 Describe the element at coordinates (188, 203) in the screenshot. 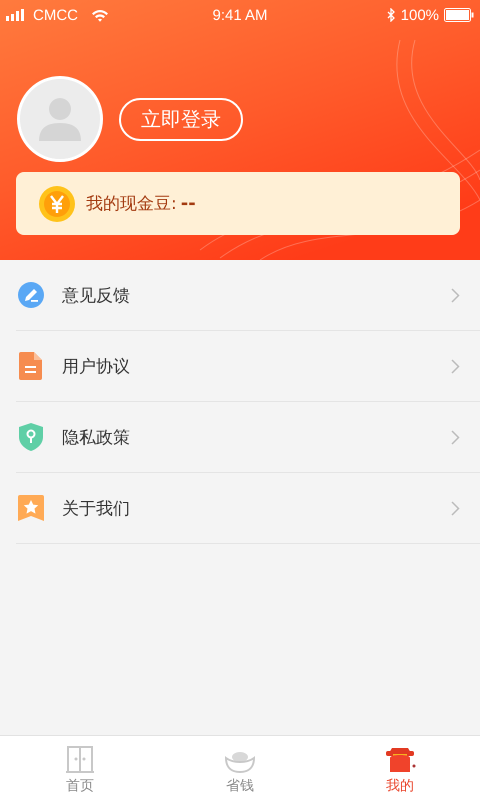

I see `cash-bean-value: --` at that location.